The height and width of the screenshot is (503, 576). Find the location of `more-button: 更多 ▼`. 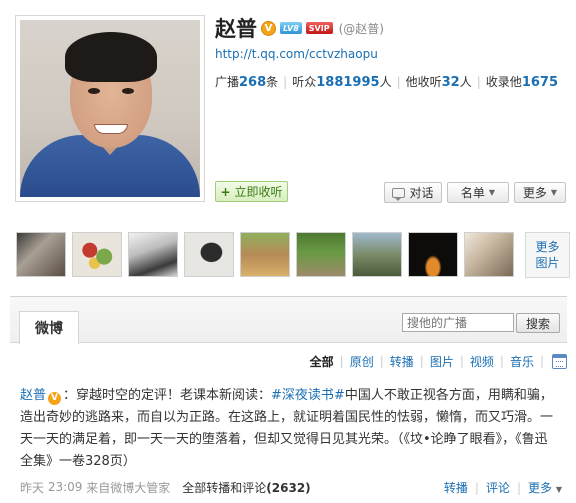

more-button: 更多 ▼ is located at coordinates (540, 192).